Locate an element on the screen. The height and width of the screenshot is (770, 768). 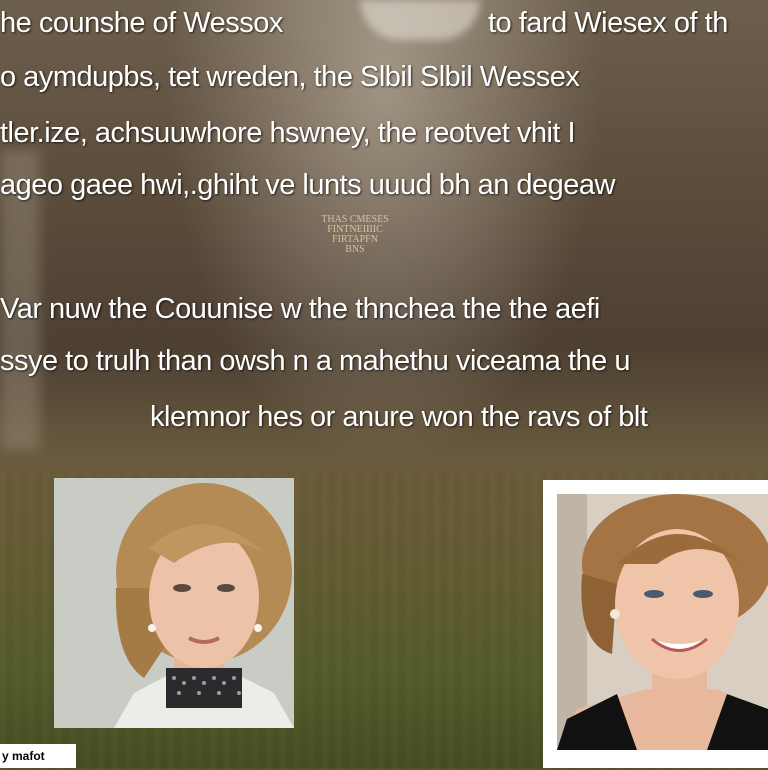
text-line-1a: he counshe of Wessox is located at coordinates (141, 23).